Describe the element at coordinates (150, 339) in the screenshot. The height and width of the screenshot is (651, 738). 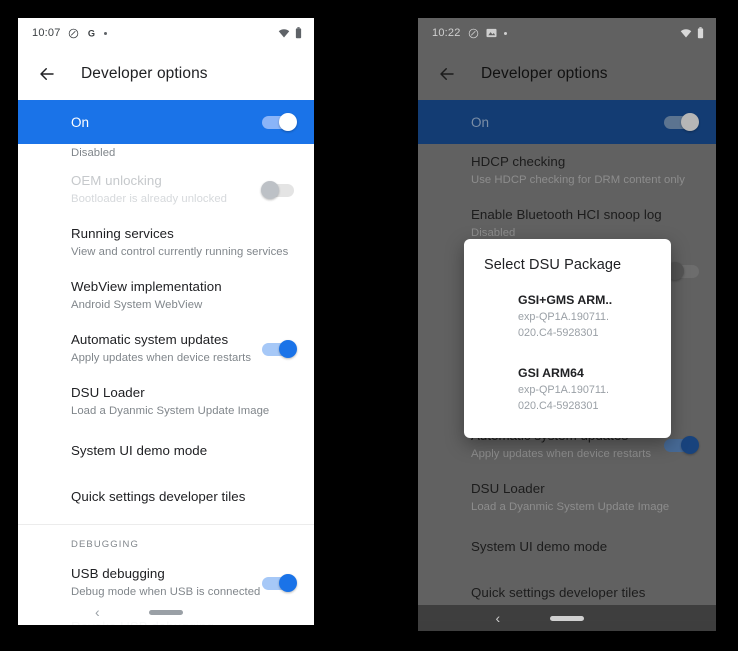
I see `list-item-title: Automatic system updates` at that location.